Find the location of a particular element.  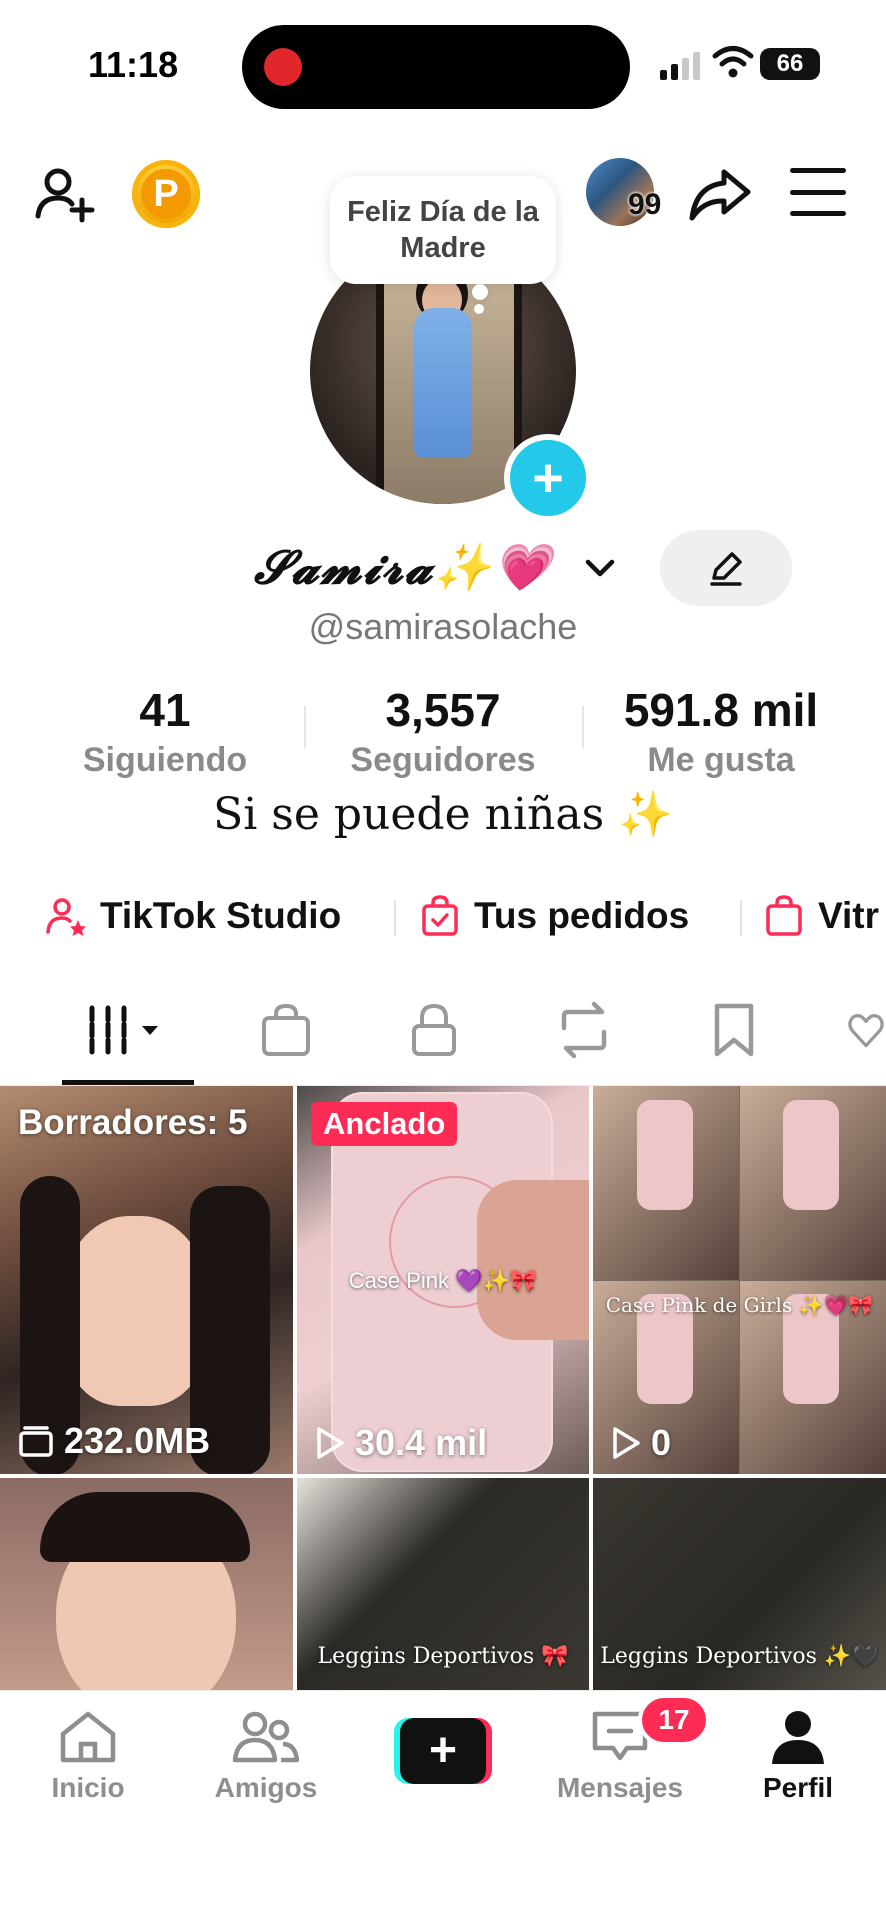

showcase-link: Vitr is located at coordinates (820, 916).